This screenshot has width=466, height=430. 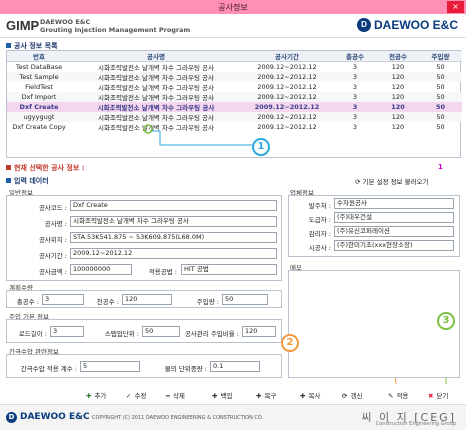 I want to click on copy-button: ✚ 복사, so click(x=310, y=395).